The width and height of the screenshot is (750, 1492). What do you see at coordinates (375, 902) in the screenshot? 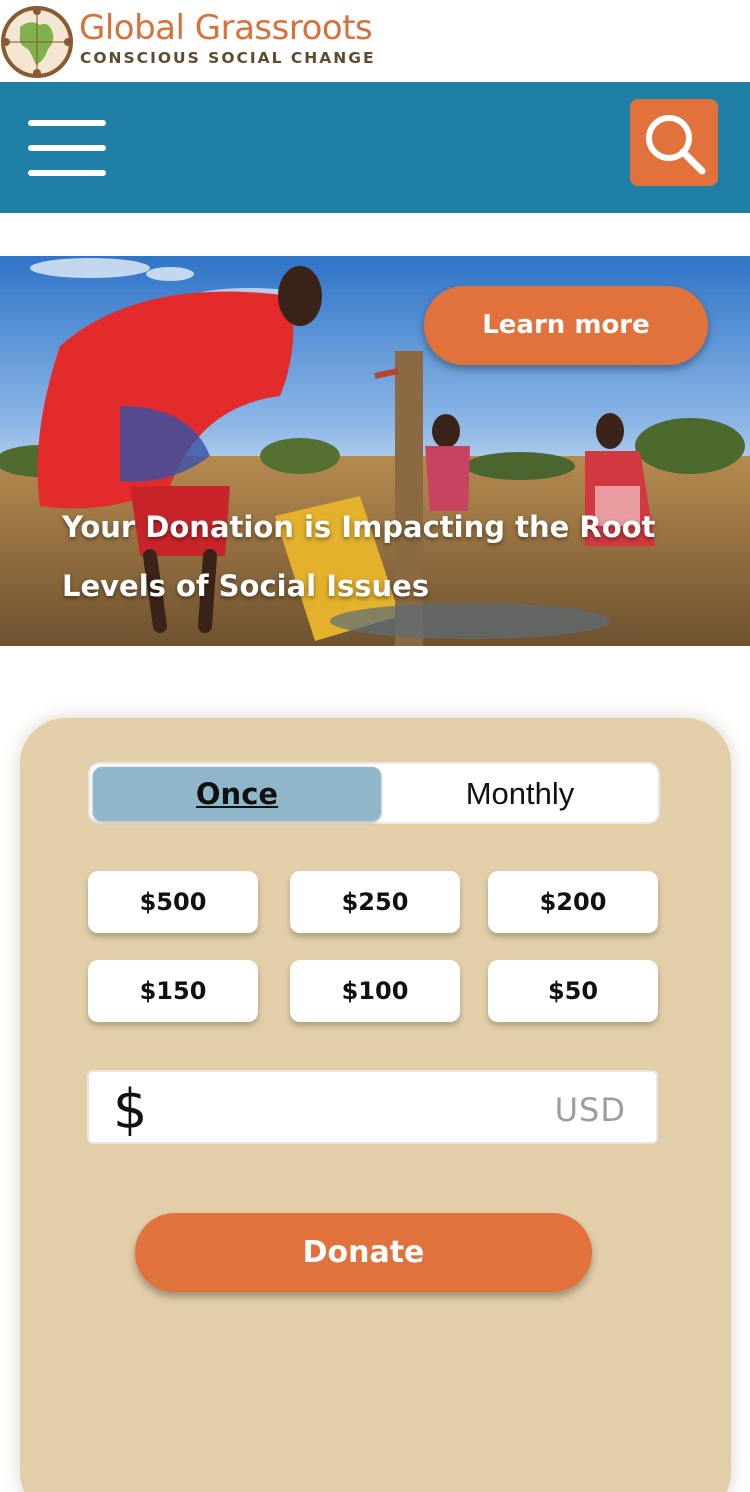
I see `amount-button-250: $250` at bounding box center [375, 902].